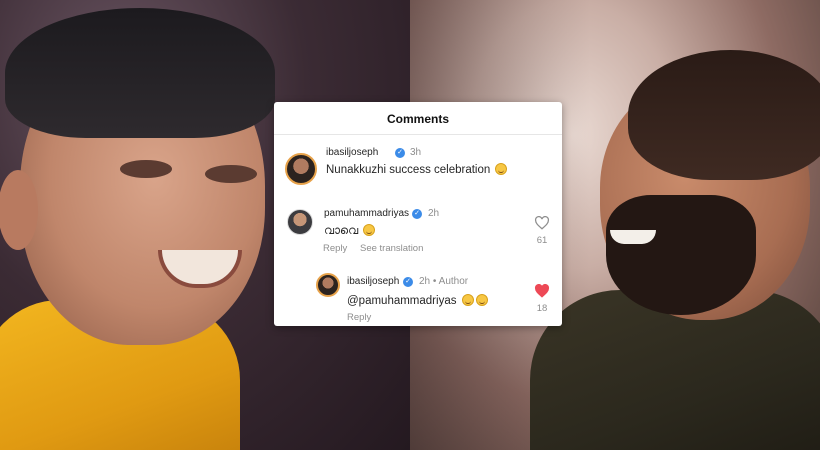  Describe the element at coordinates (366, 213) in the screenshot. I see `comment-username: pamuhammadriyas` at that location.